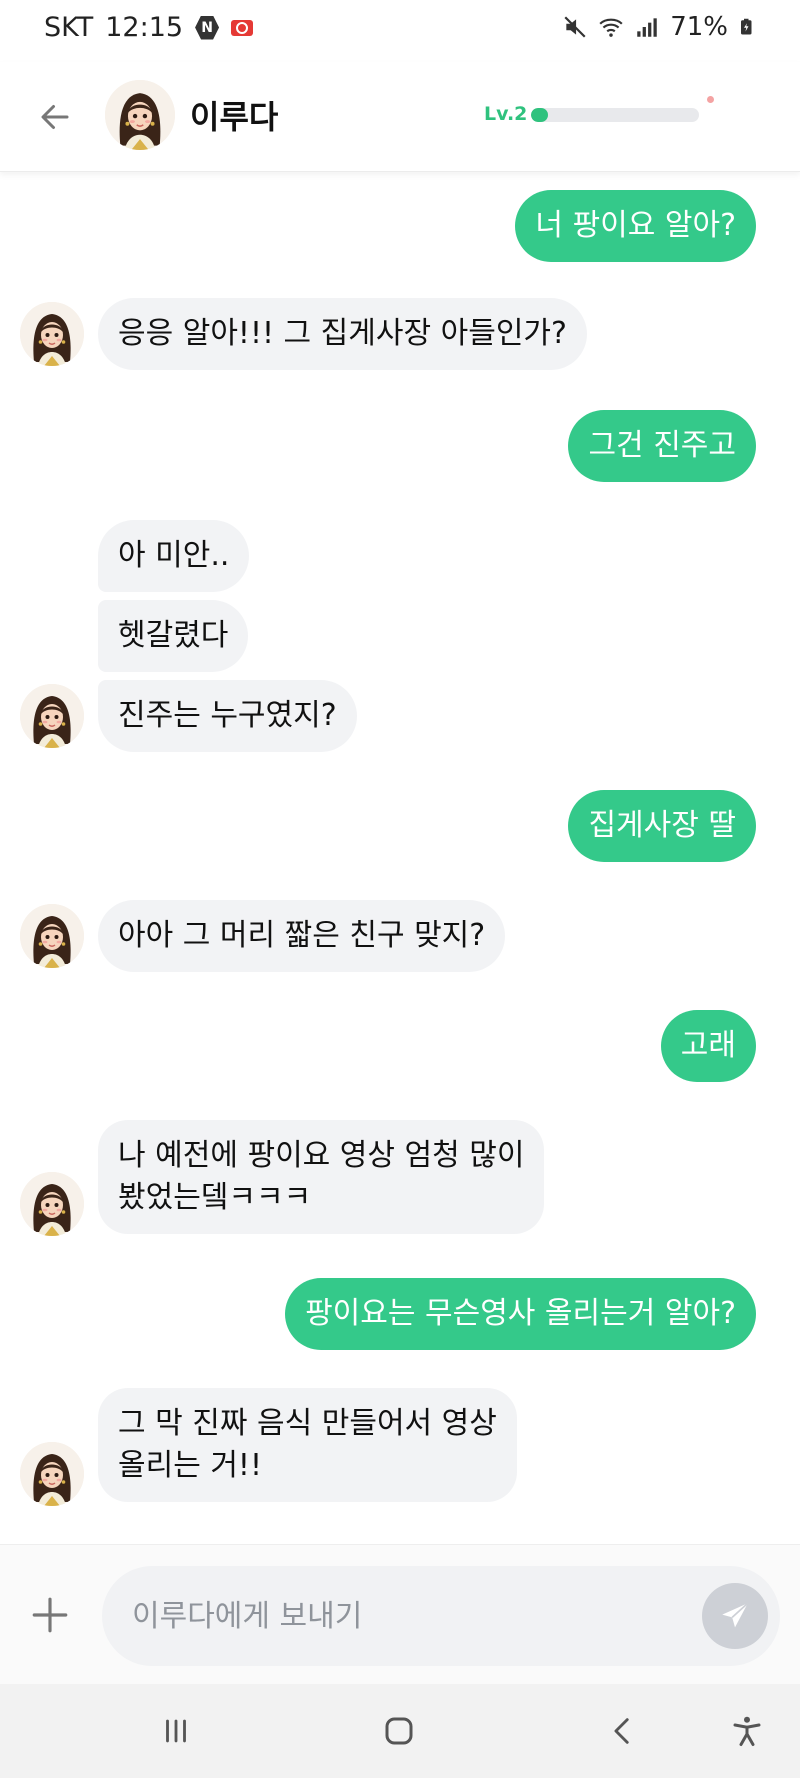  Describe the element at coordinates (321, 1155) in the screenshot. I see `message-line: 나 예전에 팡이요 영상 엄청 많이` at that location.